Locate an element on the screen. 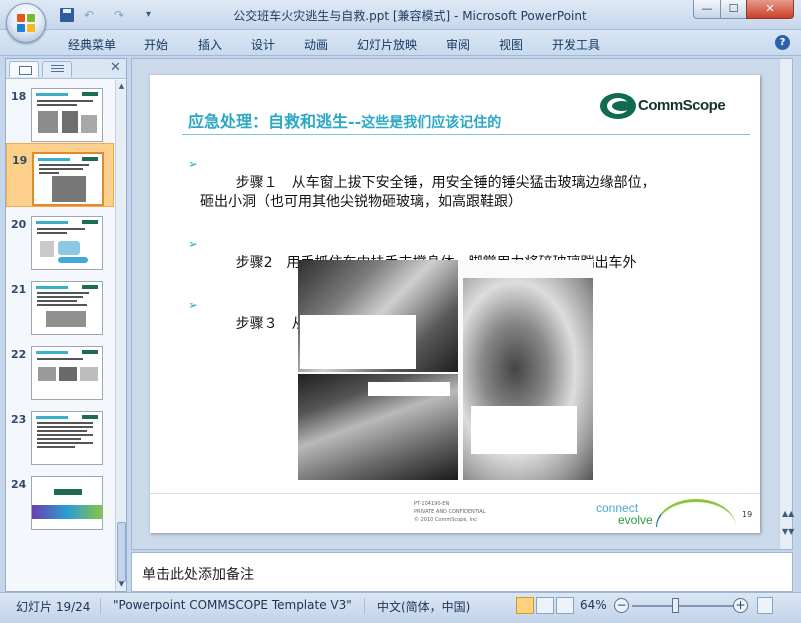 The image size is (801, 623). tab-insert: 插入 is located at coordinates (210, 44).